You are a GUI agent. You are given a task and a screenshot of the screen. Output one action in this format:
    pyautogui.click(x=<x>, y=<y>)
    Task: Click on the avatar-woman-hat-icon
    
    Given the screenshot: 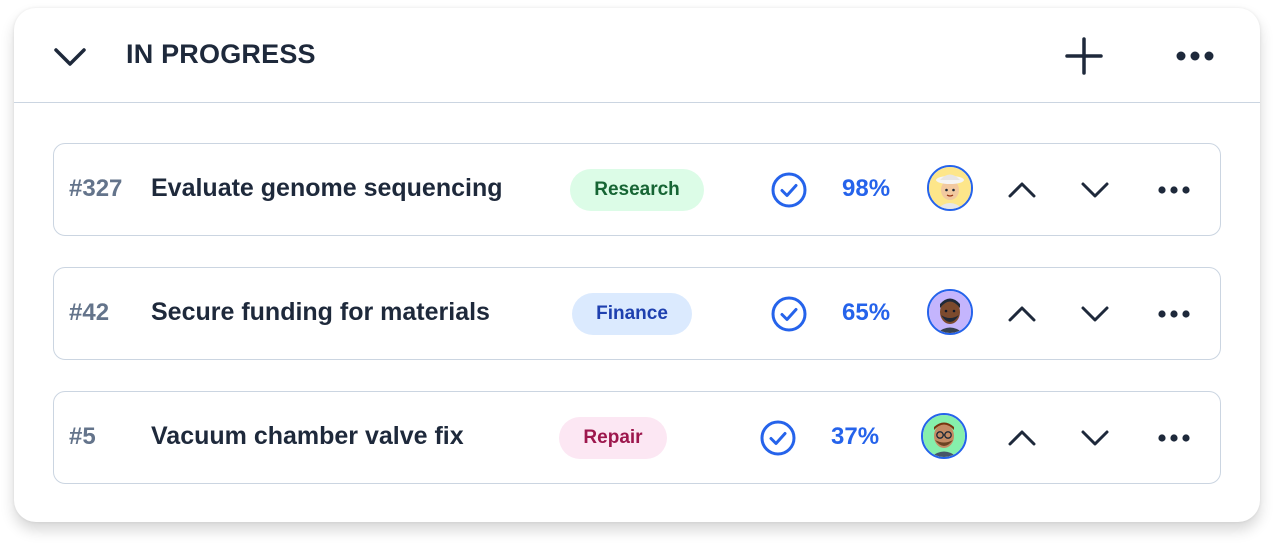 What is the action you would take?
    pyautogui.click(x=950, y=188)
    